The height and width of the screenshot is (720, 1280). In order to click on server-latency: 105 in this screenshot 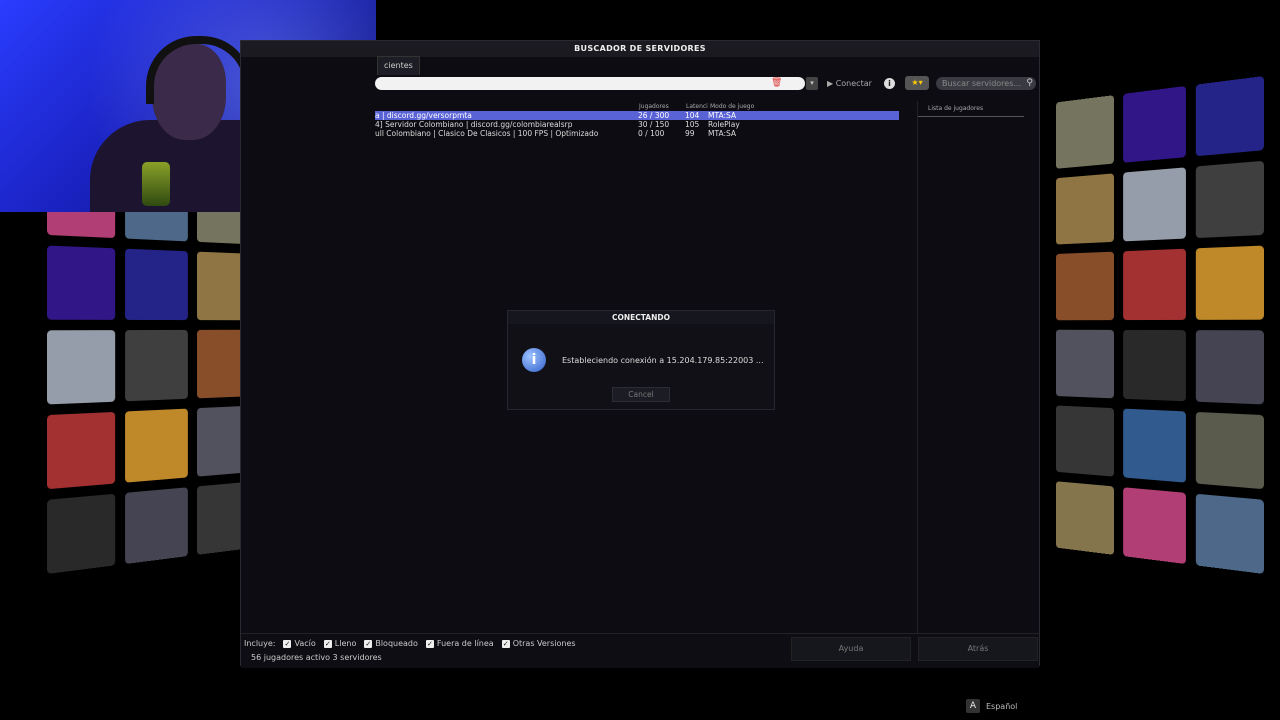, I will do `click(692, 124)`.